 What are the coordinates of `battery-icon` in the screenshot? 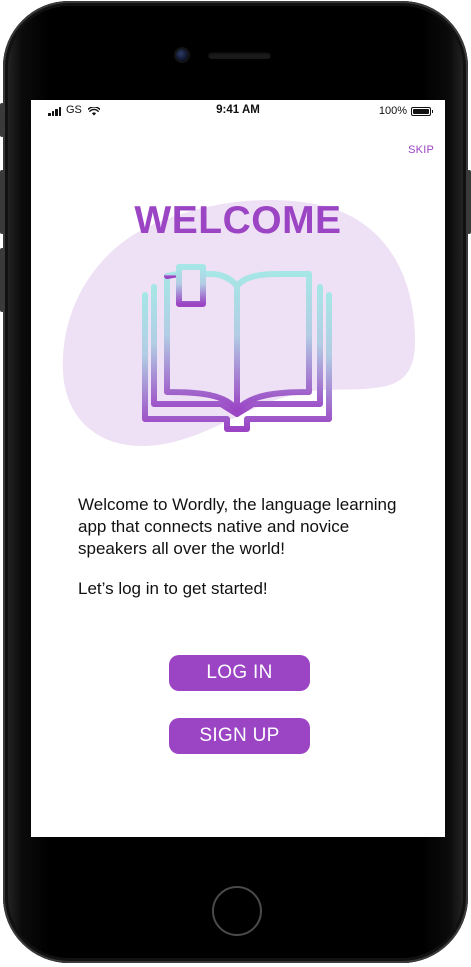 It's located at (422, 111).